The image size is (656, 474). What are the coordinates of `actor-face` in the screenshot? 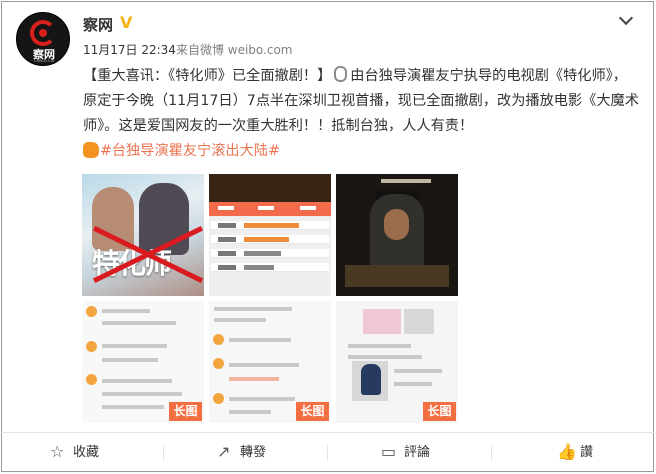 It's located at (396, 224).